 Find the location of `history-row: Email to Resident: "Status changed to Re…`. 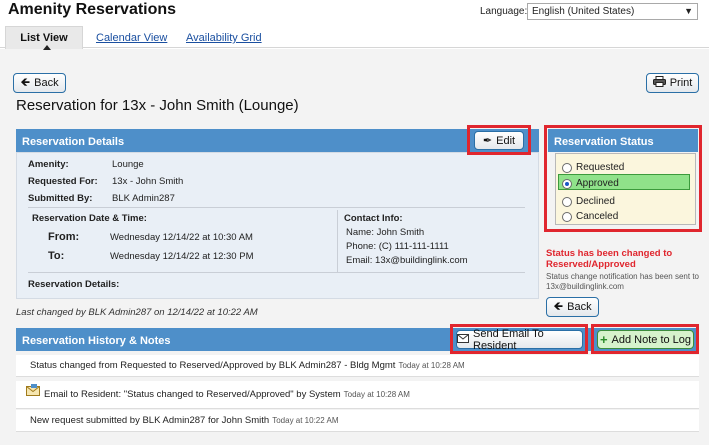

history-row: Email to Resident: "Status changed to Re… is located at coordinates (357, 395).